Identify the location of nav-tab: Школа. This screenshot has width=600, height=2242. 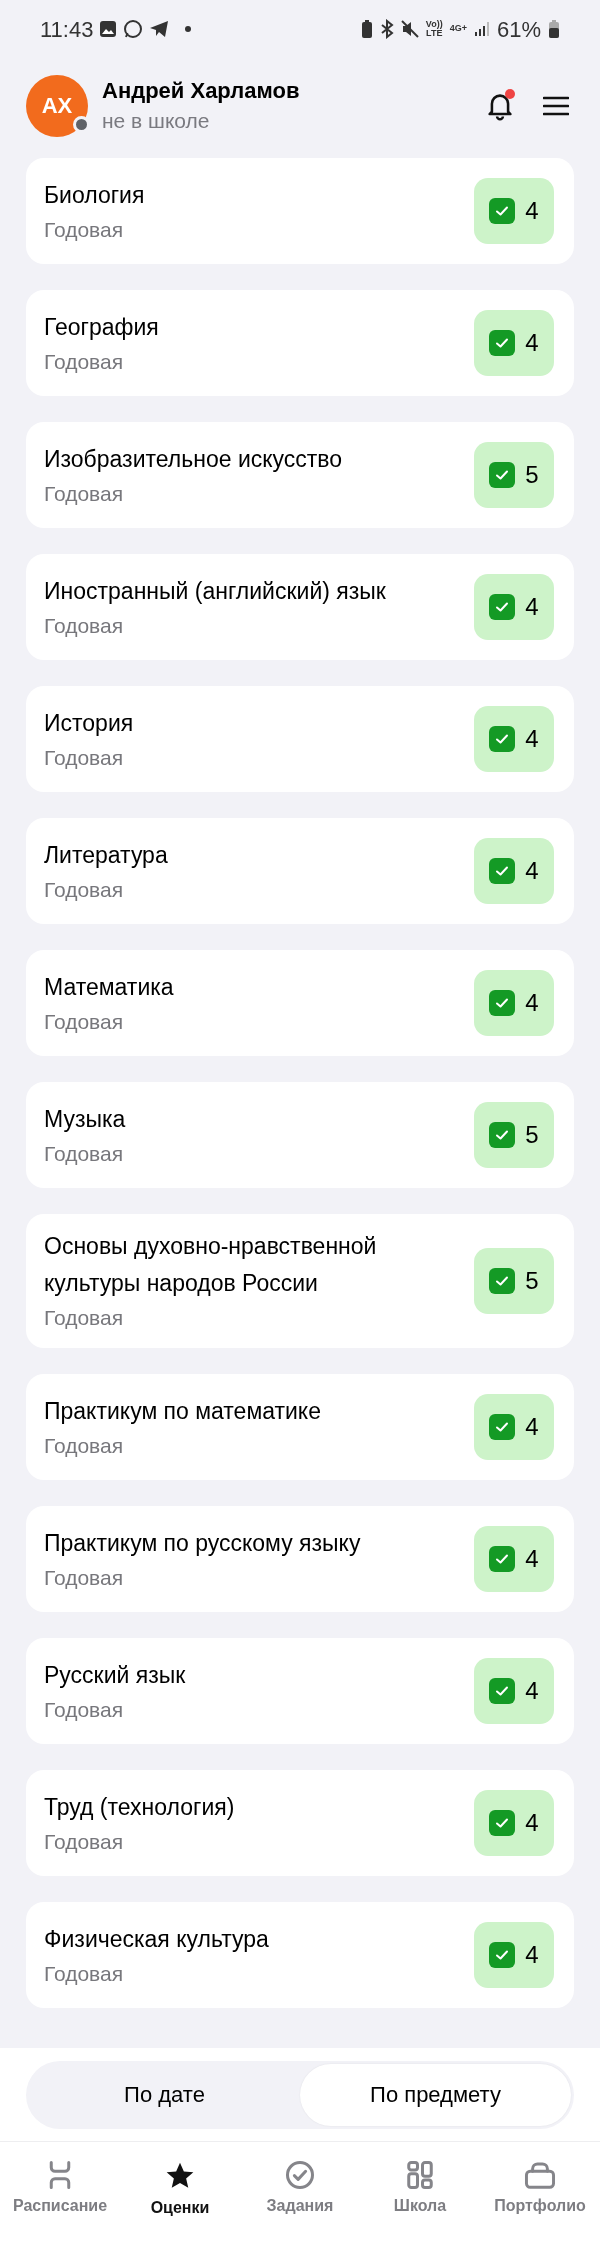
(420, 2189).